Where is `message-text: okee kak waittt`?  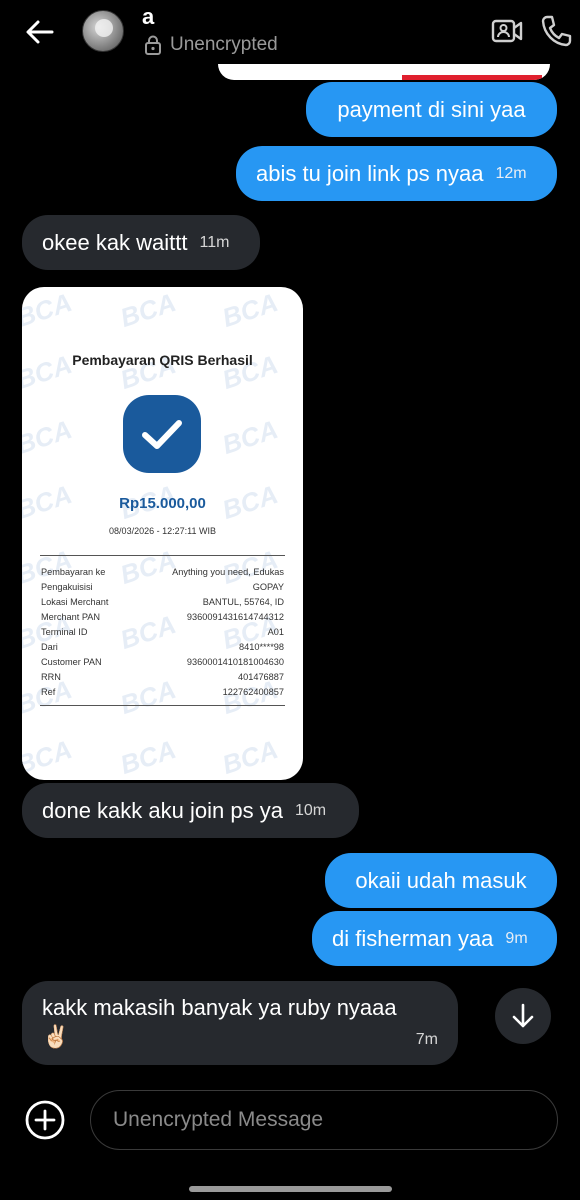
message-text: okee kak waittt is located at coordinates (115, 242).